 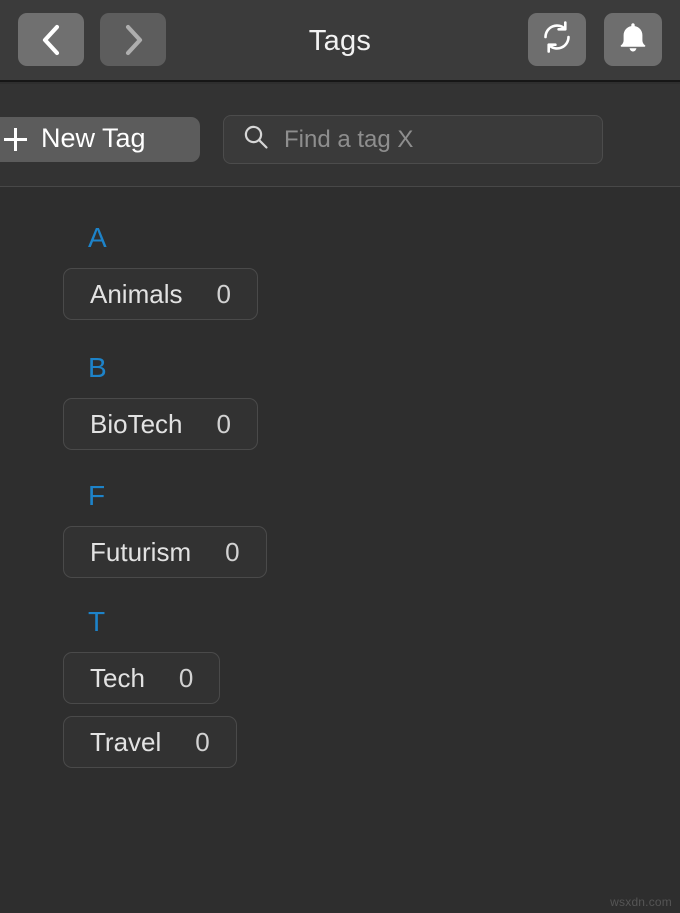 I want to click on refresh-icon, so click(x=557, y=39).